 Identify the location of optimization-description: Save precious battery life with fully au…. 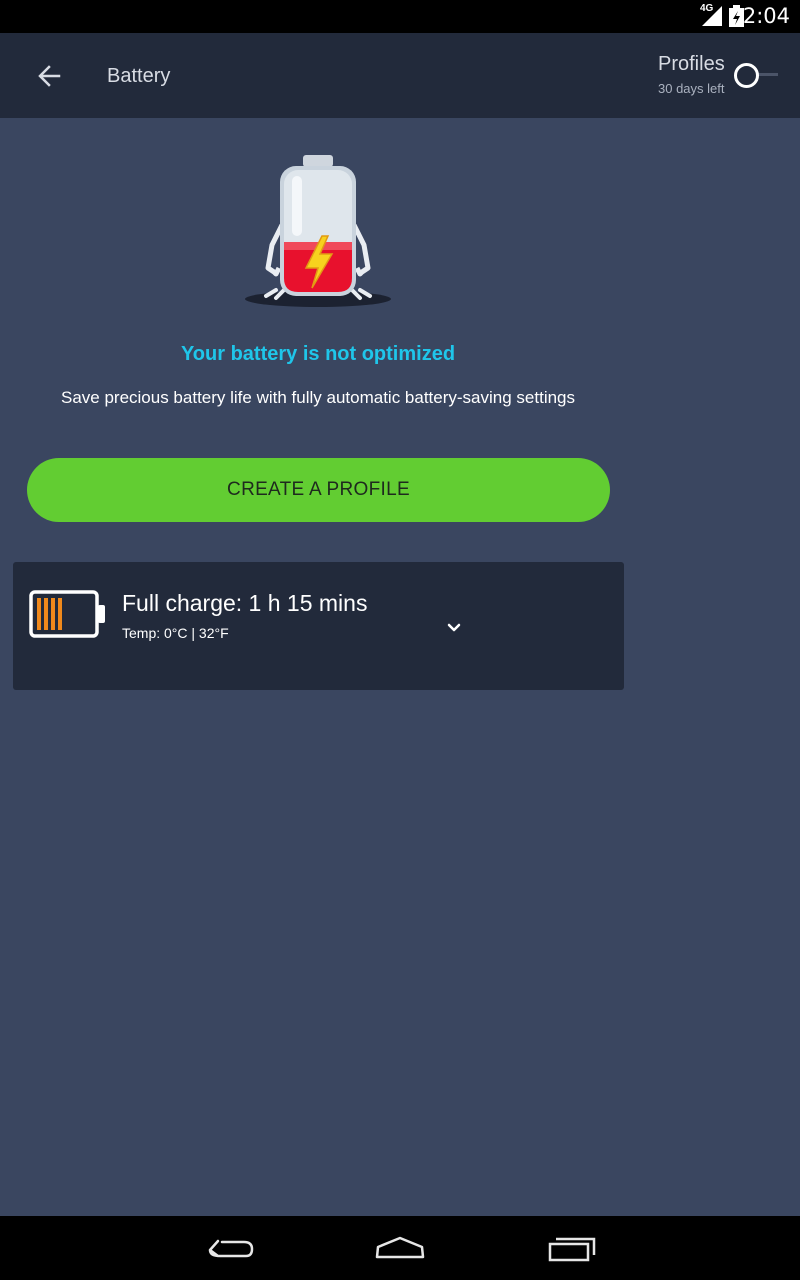
(318, 397).